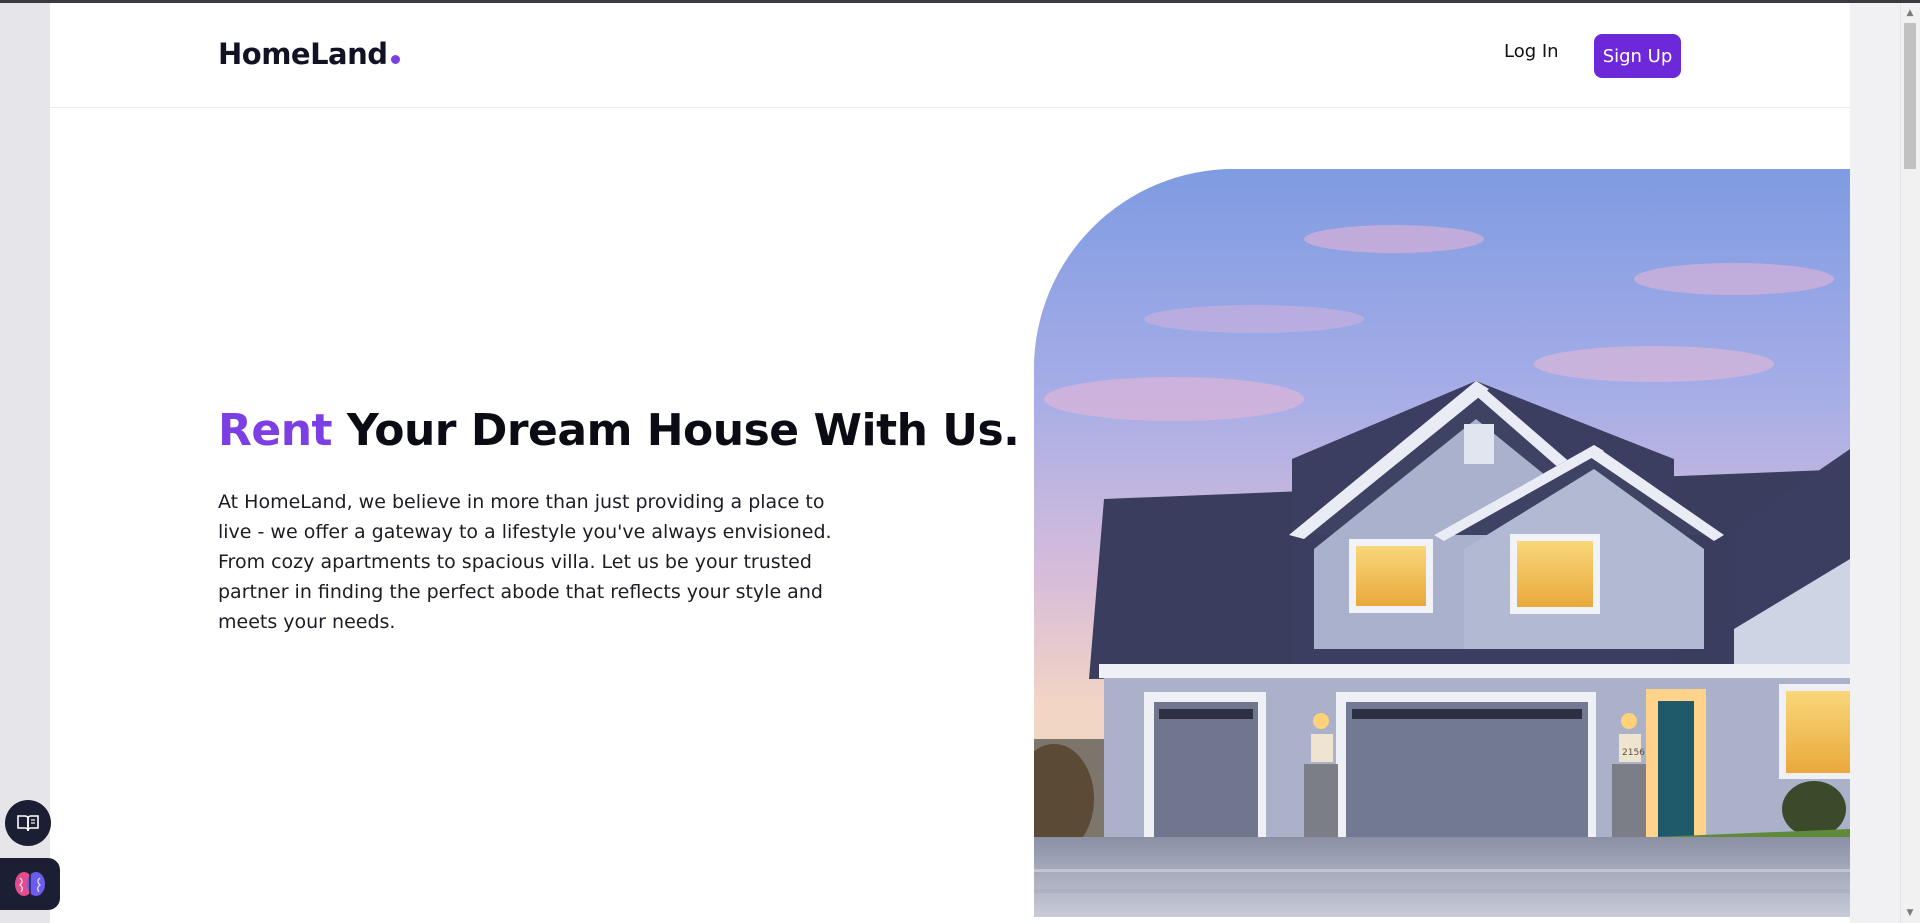  Describe the element at coordinates (303, 54) in the screenshot. I see `brand-name: HomeLand` at that location.